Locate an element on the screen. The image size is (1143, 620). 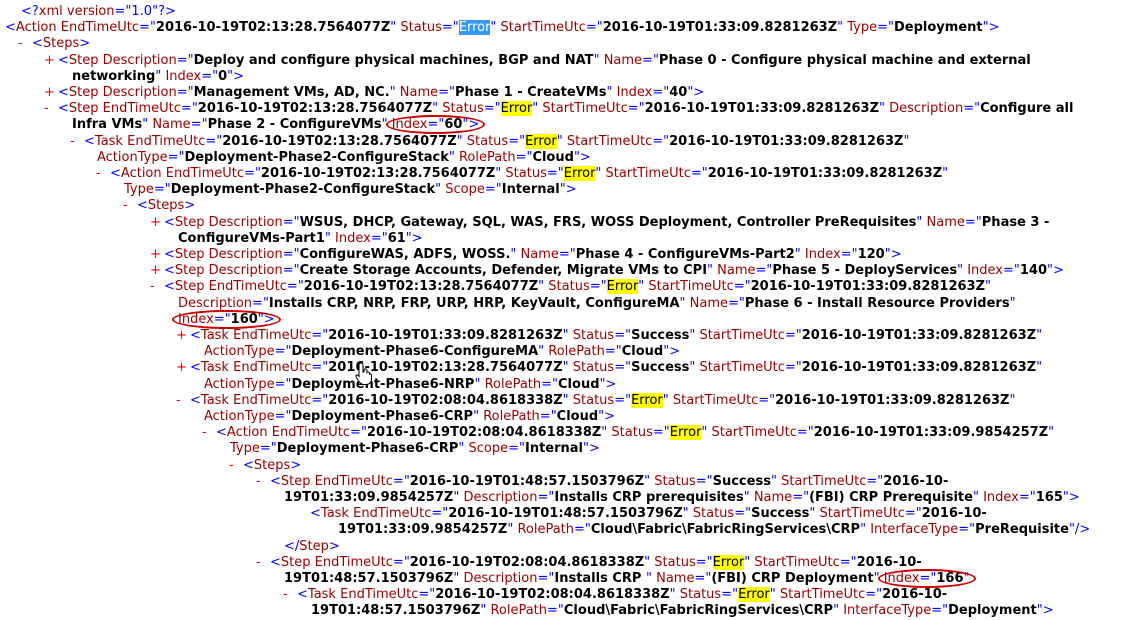
xml-attribute-value: 2016-10-19T02:08:04.8618338Z is located at coordinates (484, 433).